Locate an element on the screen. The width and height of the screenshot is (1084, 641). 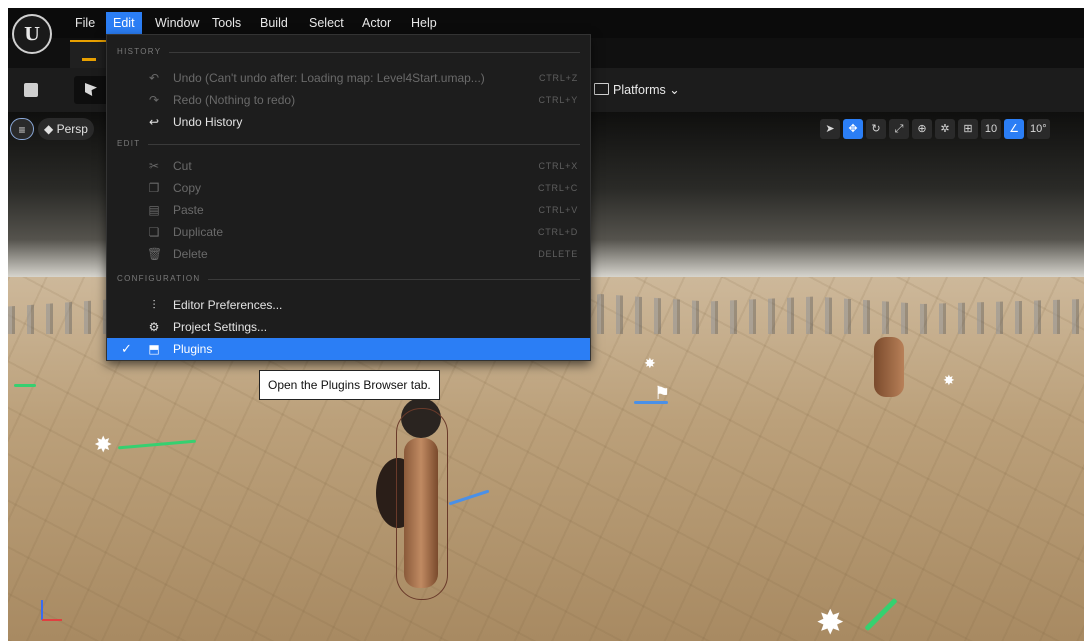
translate-tool-icon: ✥ is located at coordinates (853, 129).